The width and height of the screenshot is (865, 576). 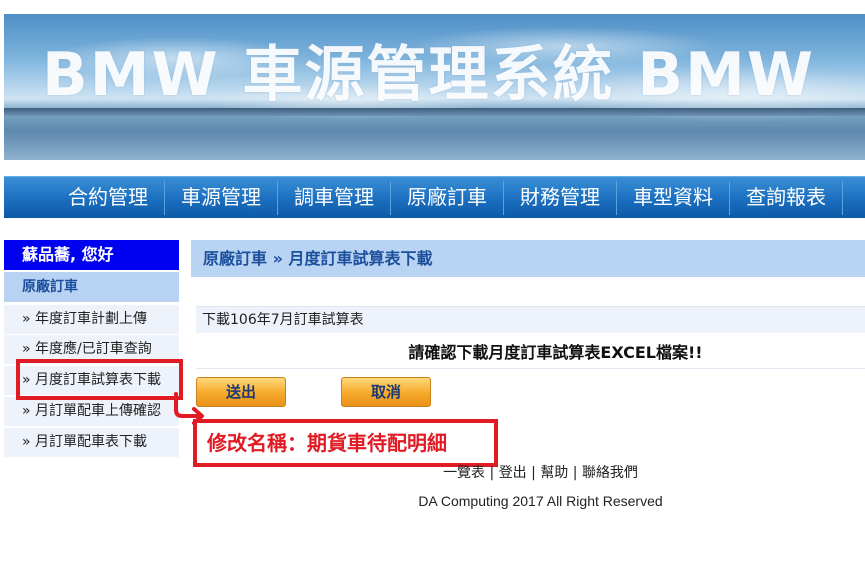 I want to click on footer-link-help: 幫助, so click(x=554, y=473).